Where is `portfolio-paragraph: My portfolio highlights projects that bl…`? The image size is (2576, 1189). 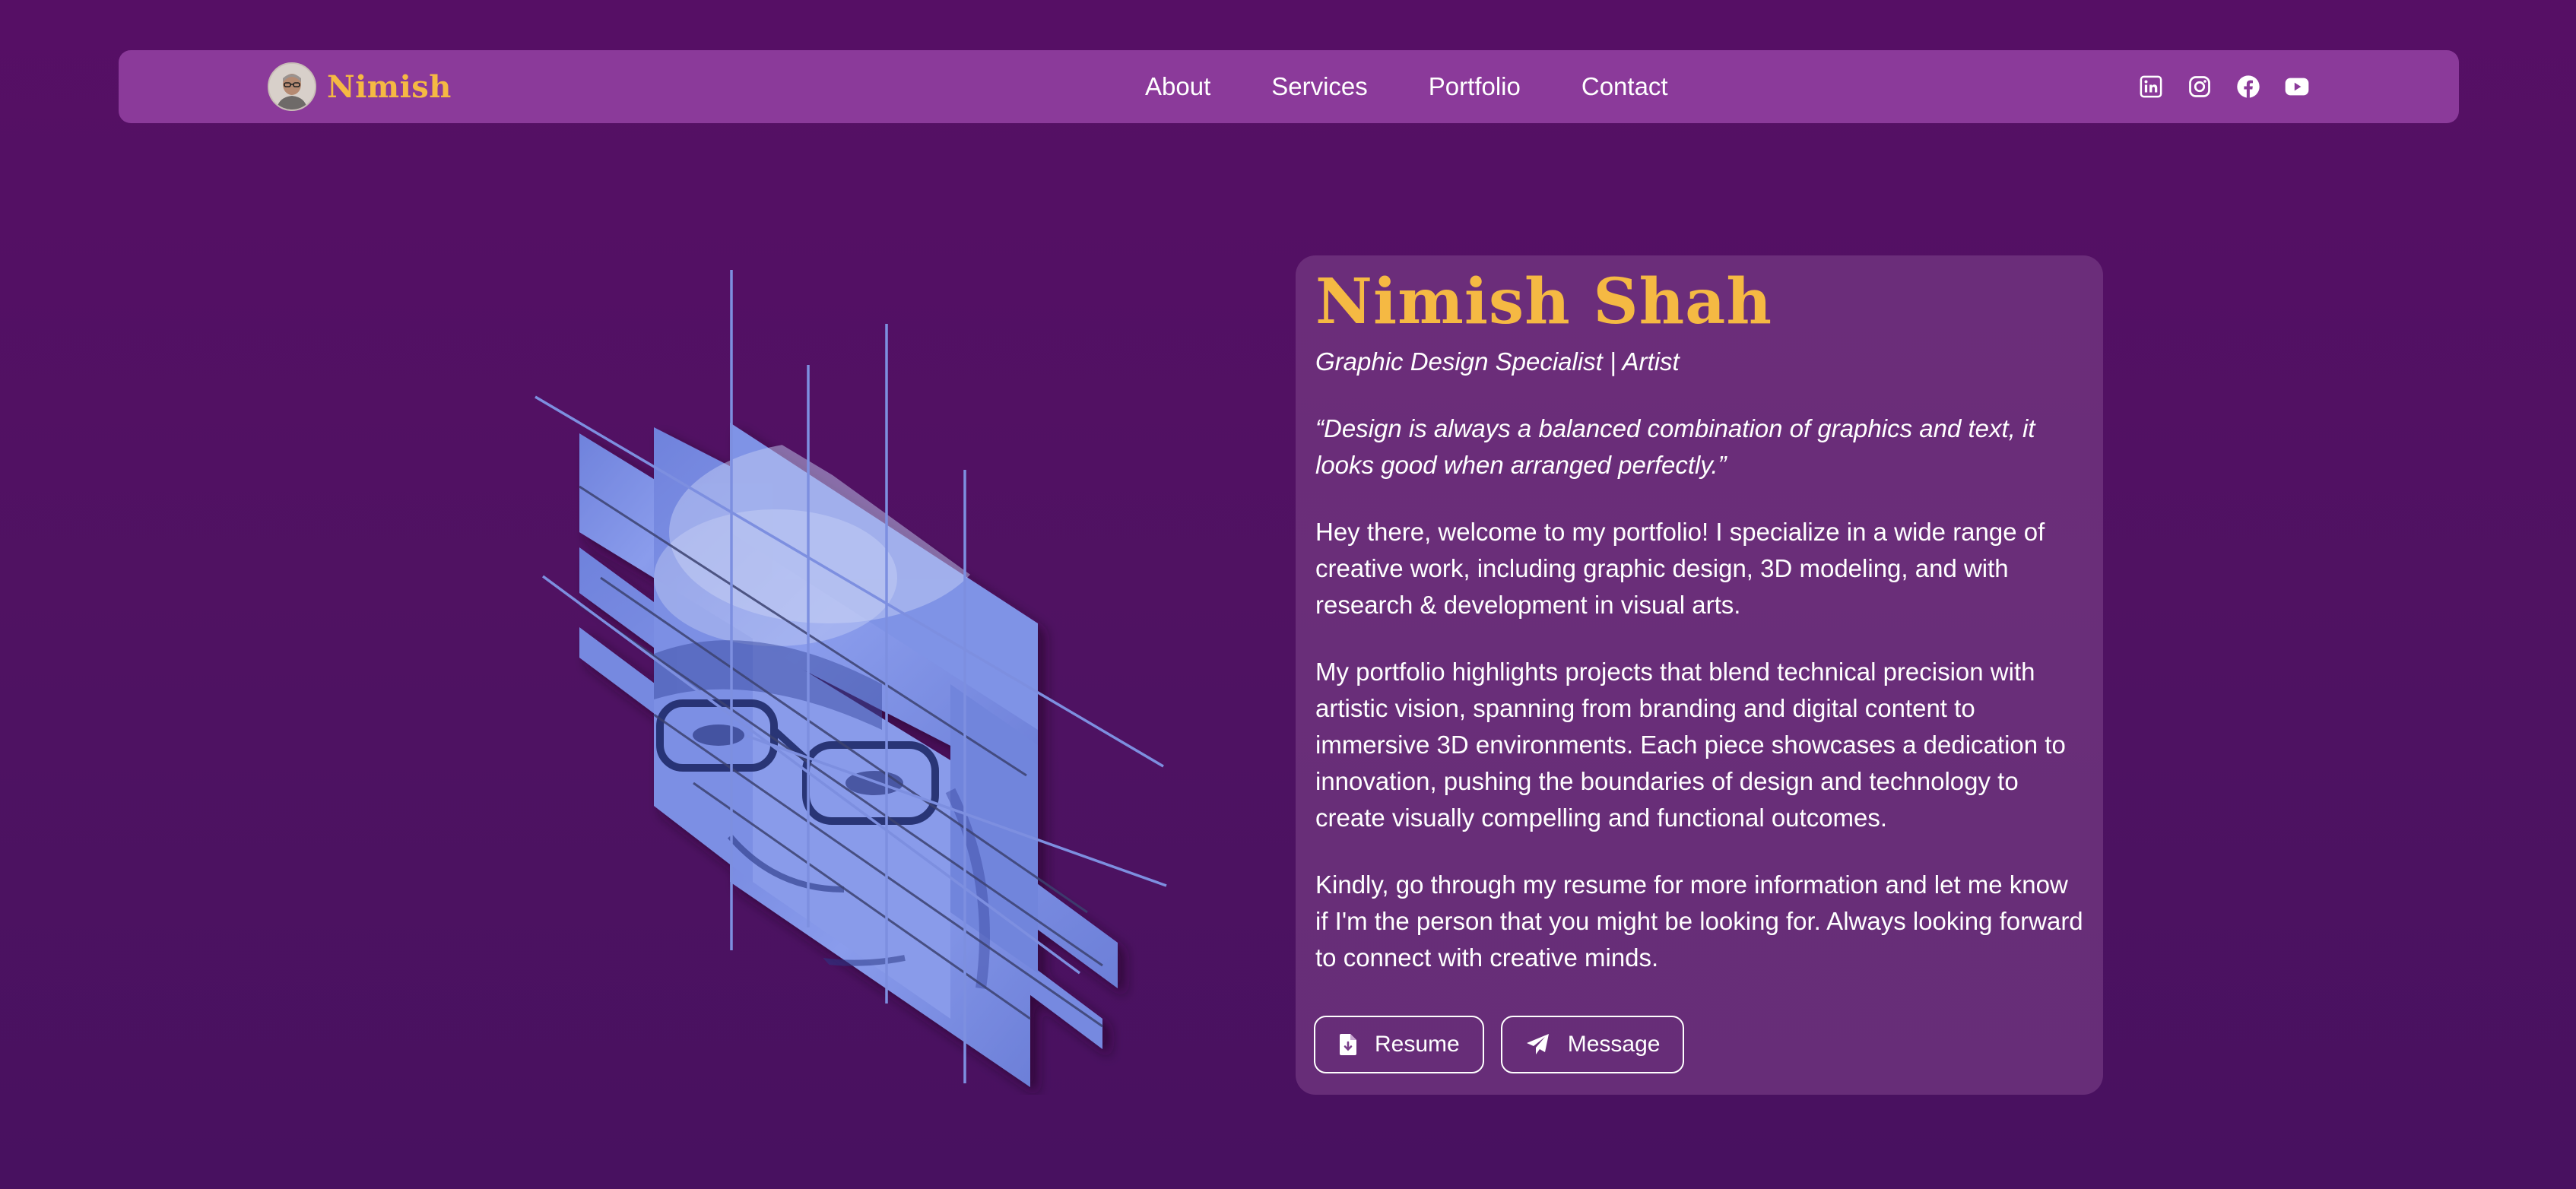
portfolio-paragraph: My portfolio highlights projects that bl… is located at coordinates (1690, 745).